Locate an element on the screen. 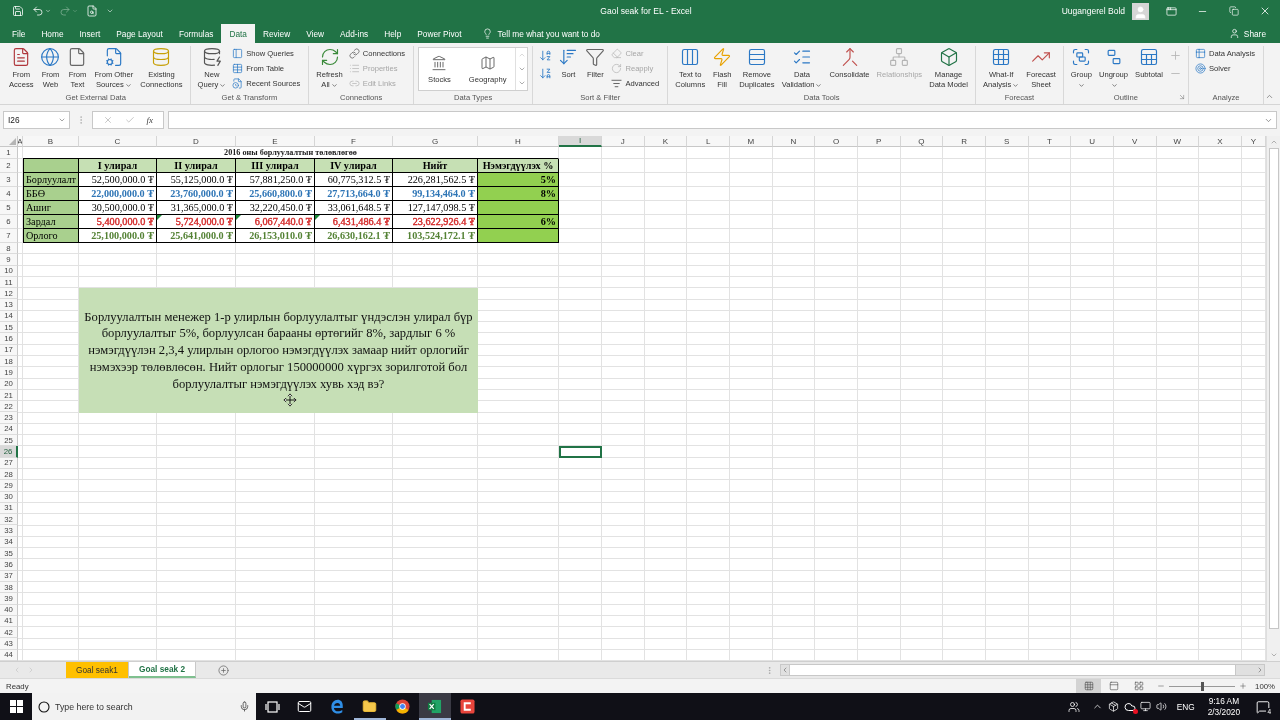 The image size is (1280, 720). ribbon-tab: Formulas is located at coordinates (196, 33).